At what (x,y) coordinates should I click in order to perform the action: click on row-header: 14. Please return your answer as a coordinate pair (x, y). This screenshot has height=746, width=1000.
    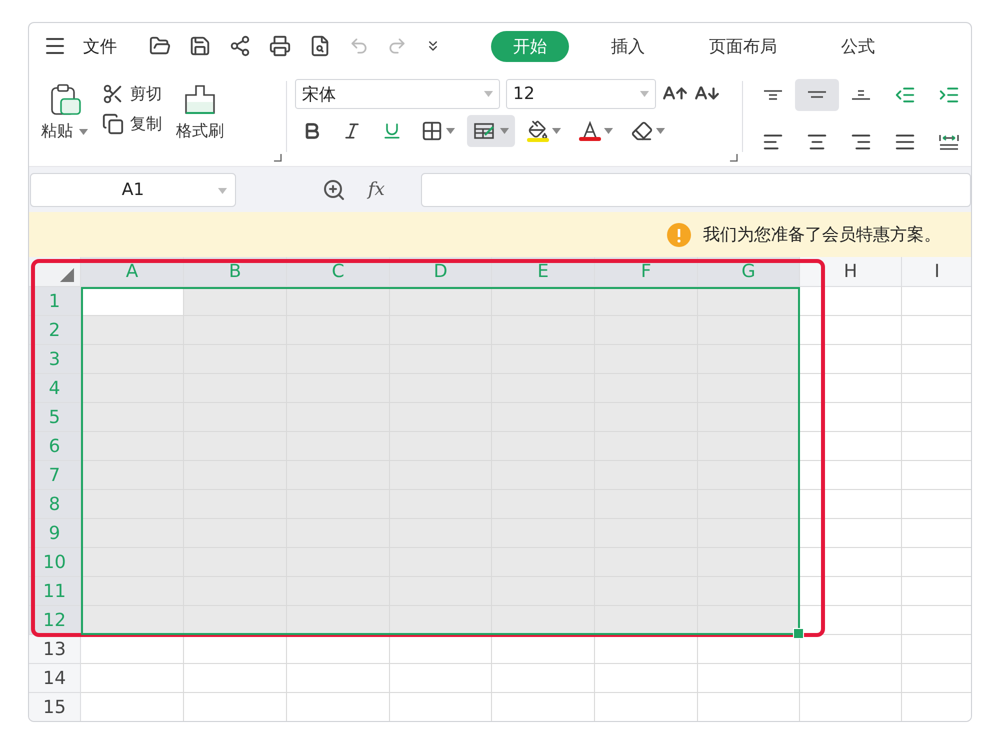
    Looking at the image, I should click on (55, 678).